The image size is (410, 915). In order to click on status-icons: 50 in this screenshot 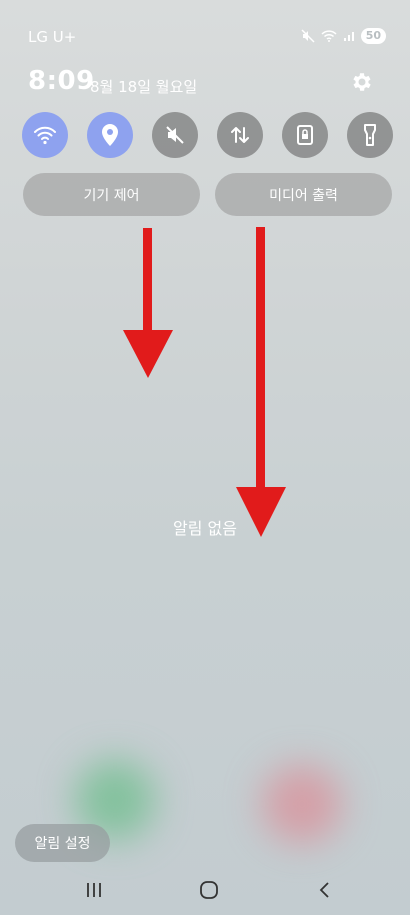, I will do `click(343, 36)`.